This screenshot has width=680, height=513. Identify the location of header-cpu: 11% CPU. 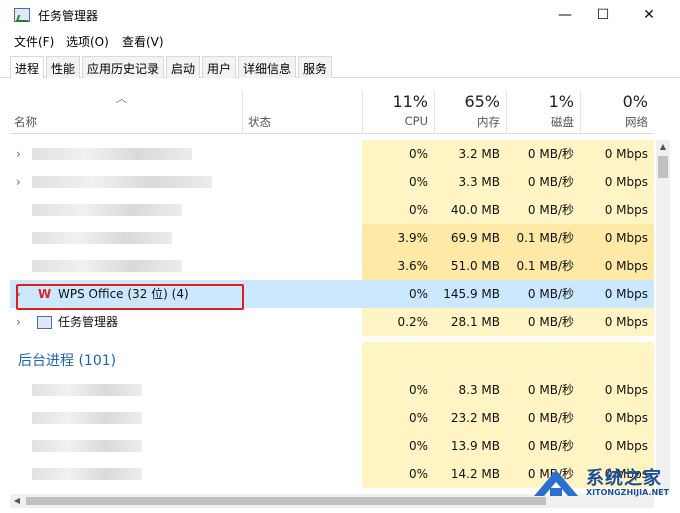
(398, 112).